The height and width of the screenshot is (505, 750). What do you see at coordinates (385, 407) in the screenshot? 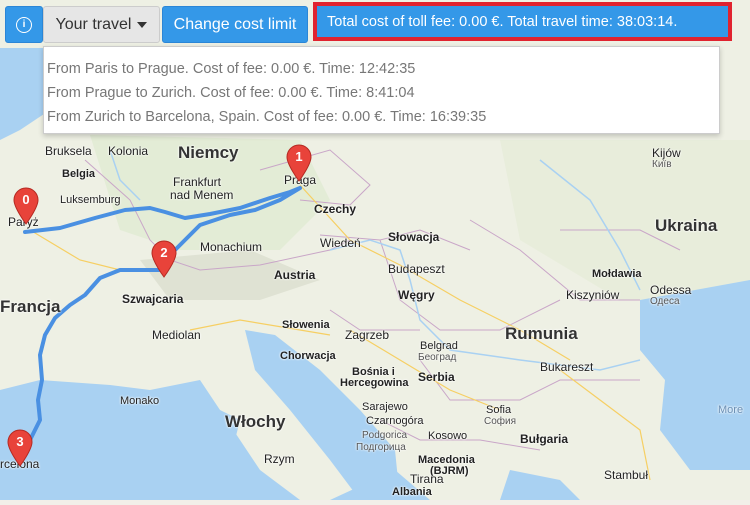
I see `label-sarajewo: Sarajewo` at bounding box center [385, 407].